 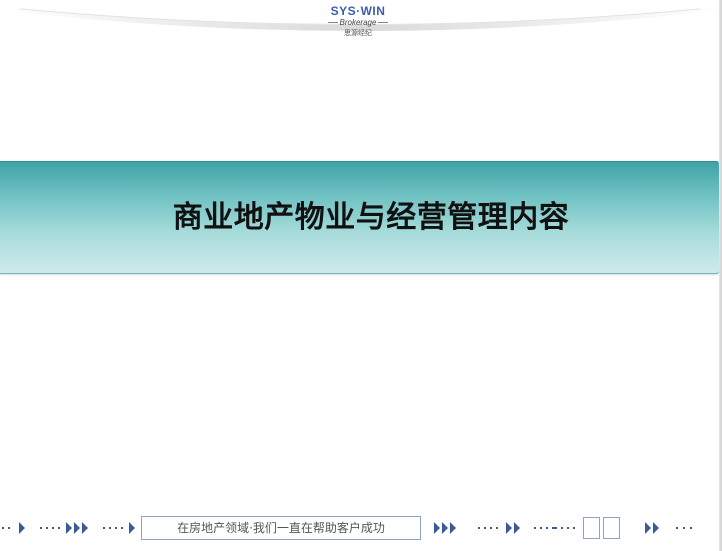 What do you see at coordinates (358, 11) in the screenshot?
I see `logo-brand: SYS·WIN` at bounding box center [358, 11].